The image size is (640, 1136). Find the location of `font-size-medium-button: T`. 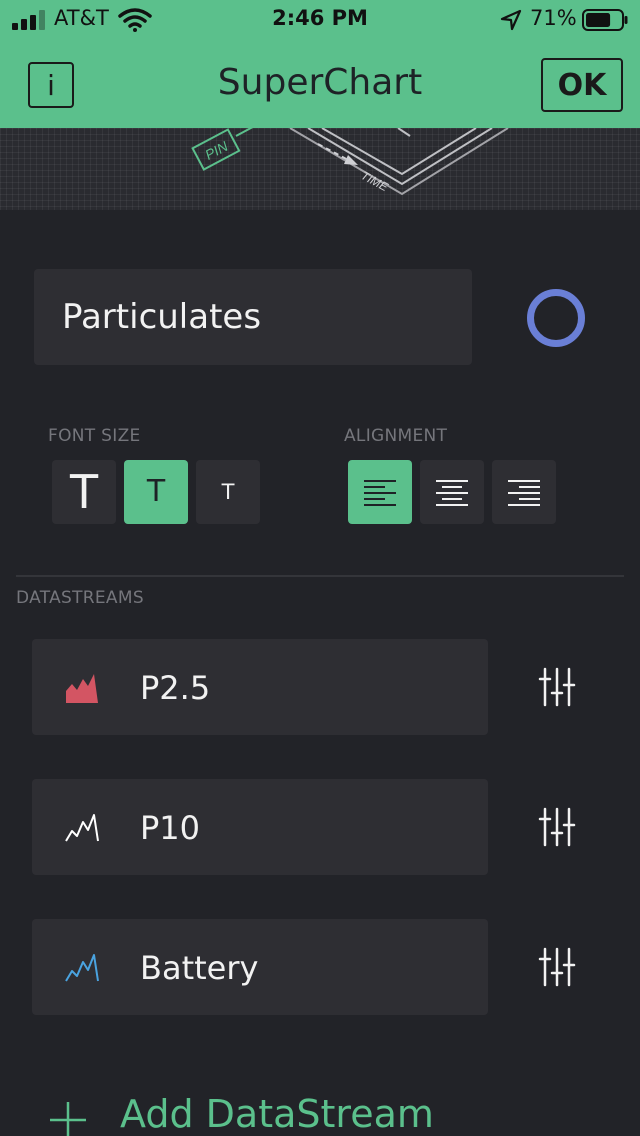

font-size-medium-button: T is located at coordinates (156, 492).